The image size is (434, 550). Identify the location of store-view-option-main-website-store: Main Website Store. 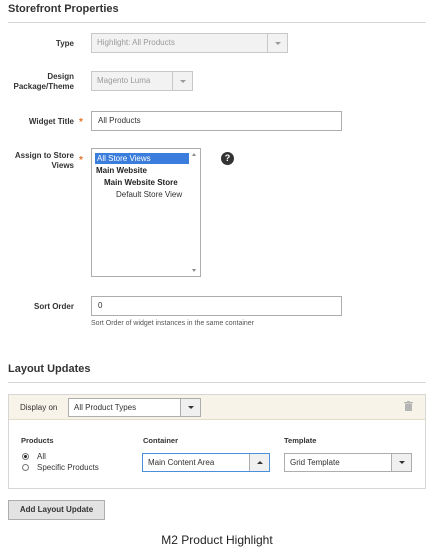
(141, 182).